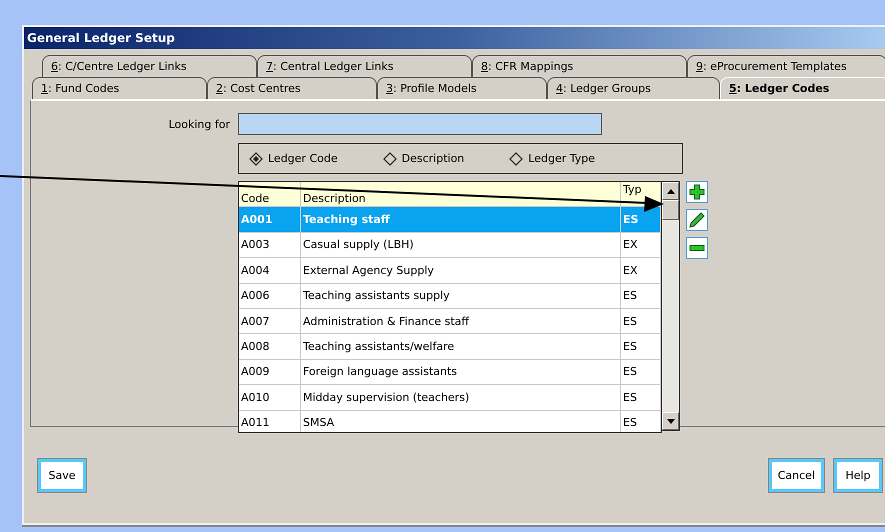  I want to click on scroll-down-button, so click(670, 421).